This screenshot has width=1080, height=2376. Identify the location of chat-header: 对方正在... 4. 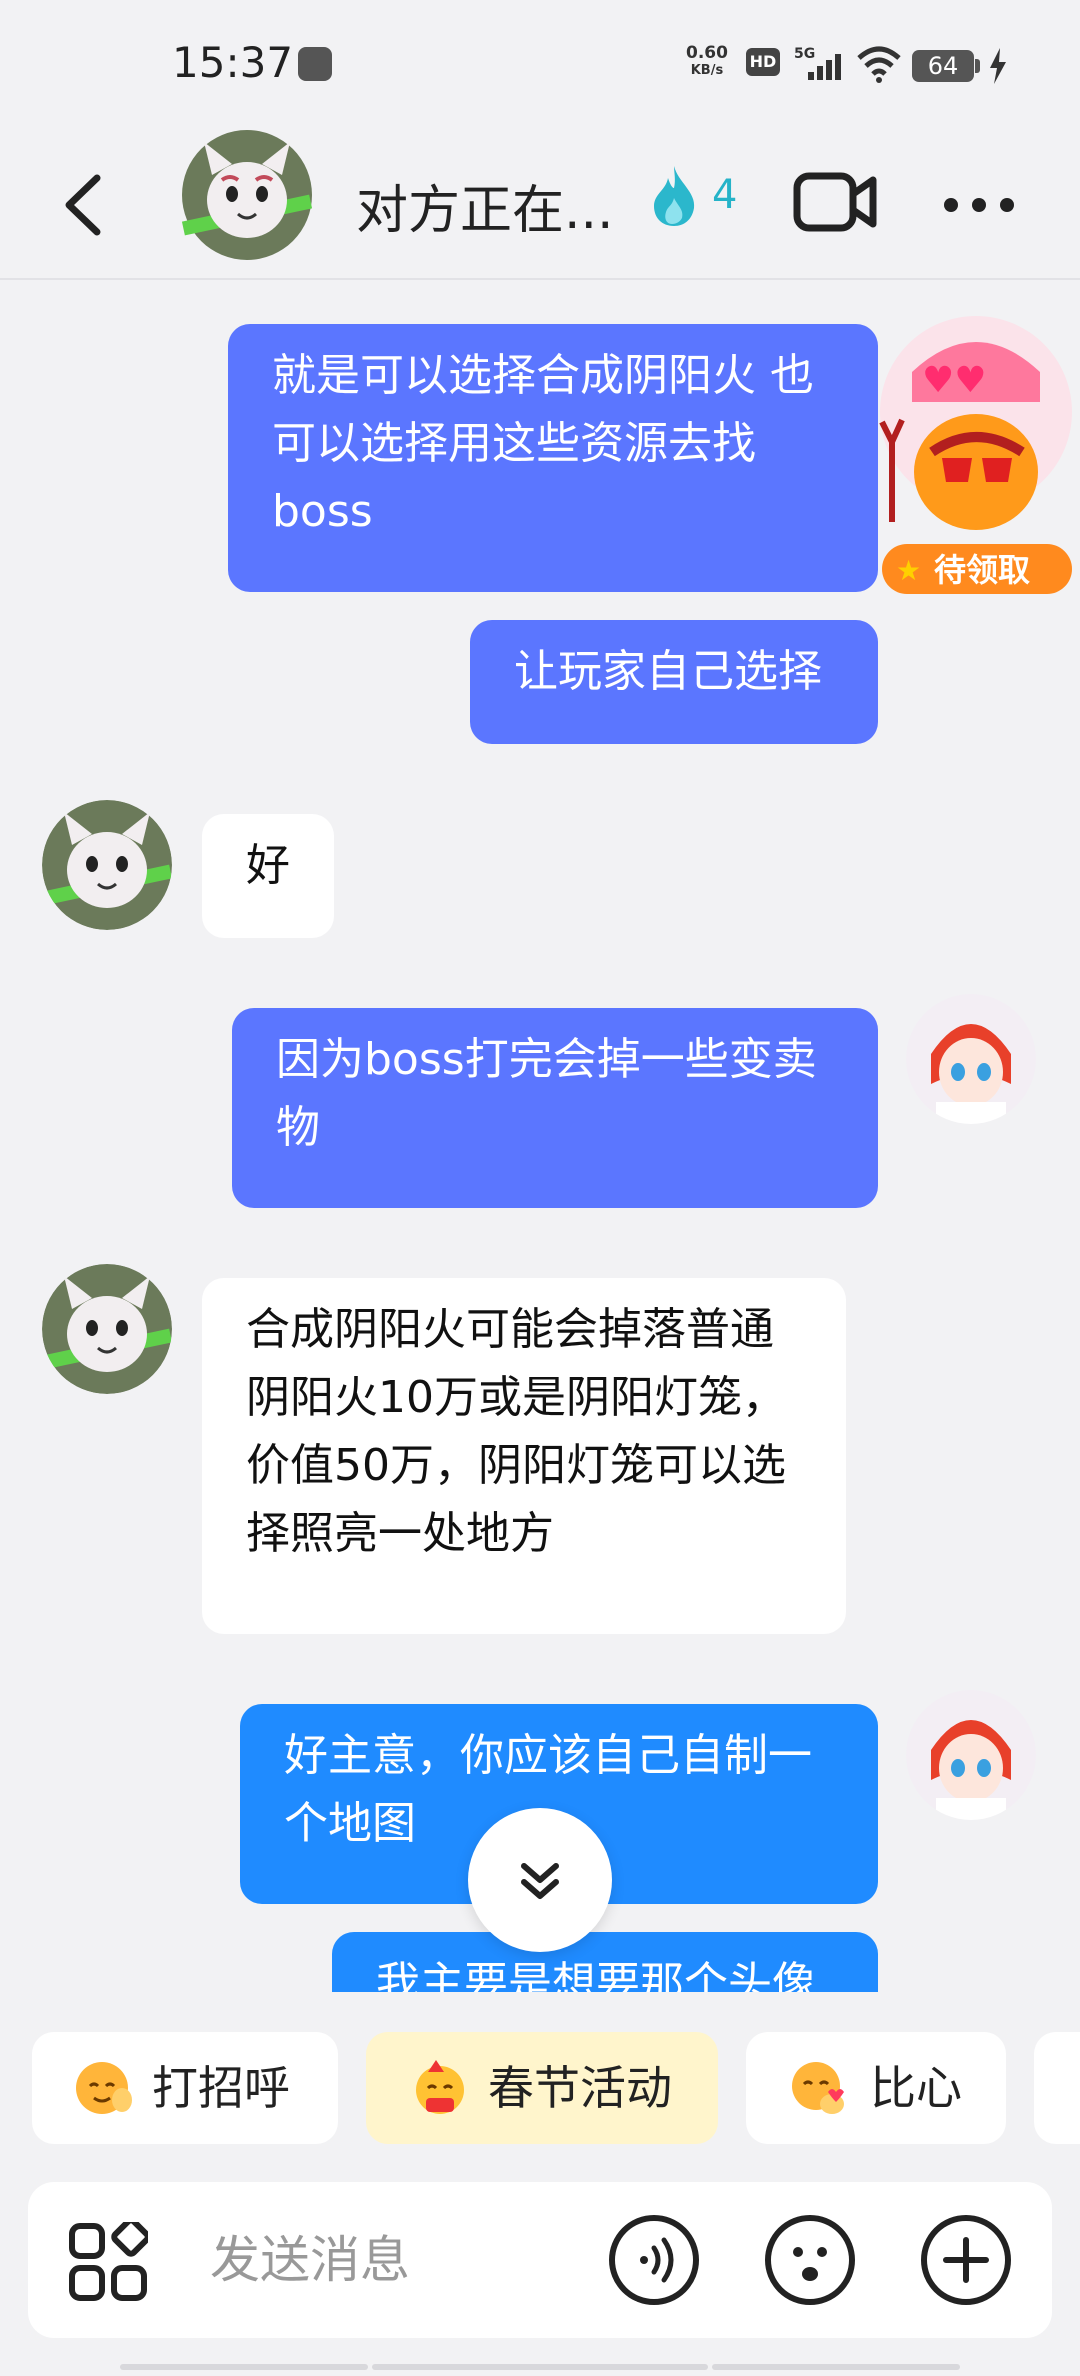
(540, 205).